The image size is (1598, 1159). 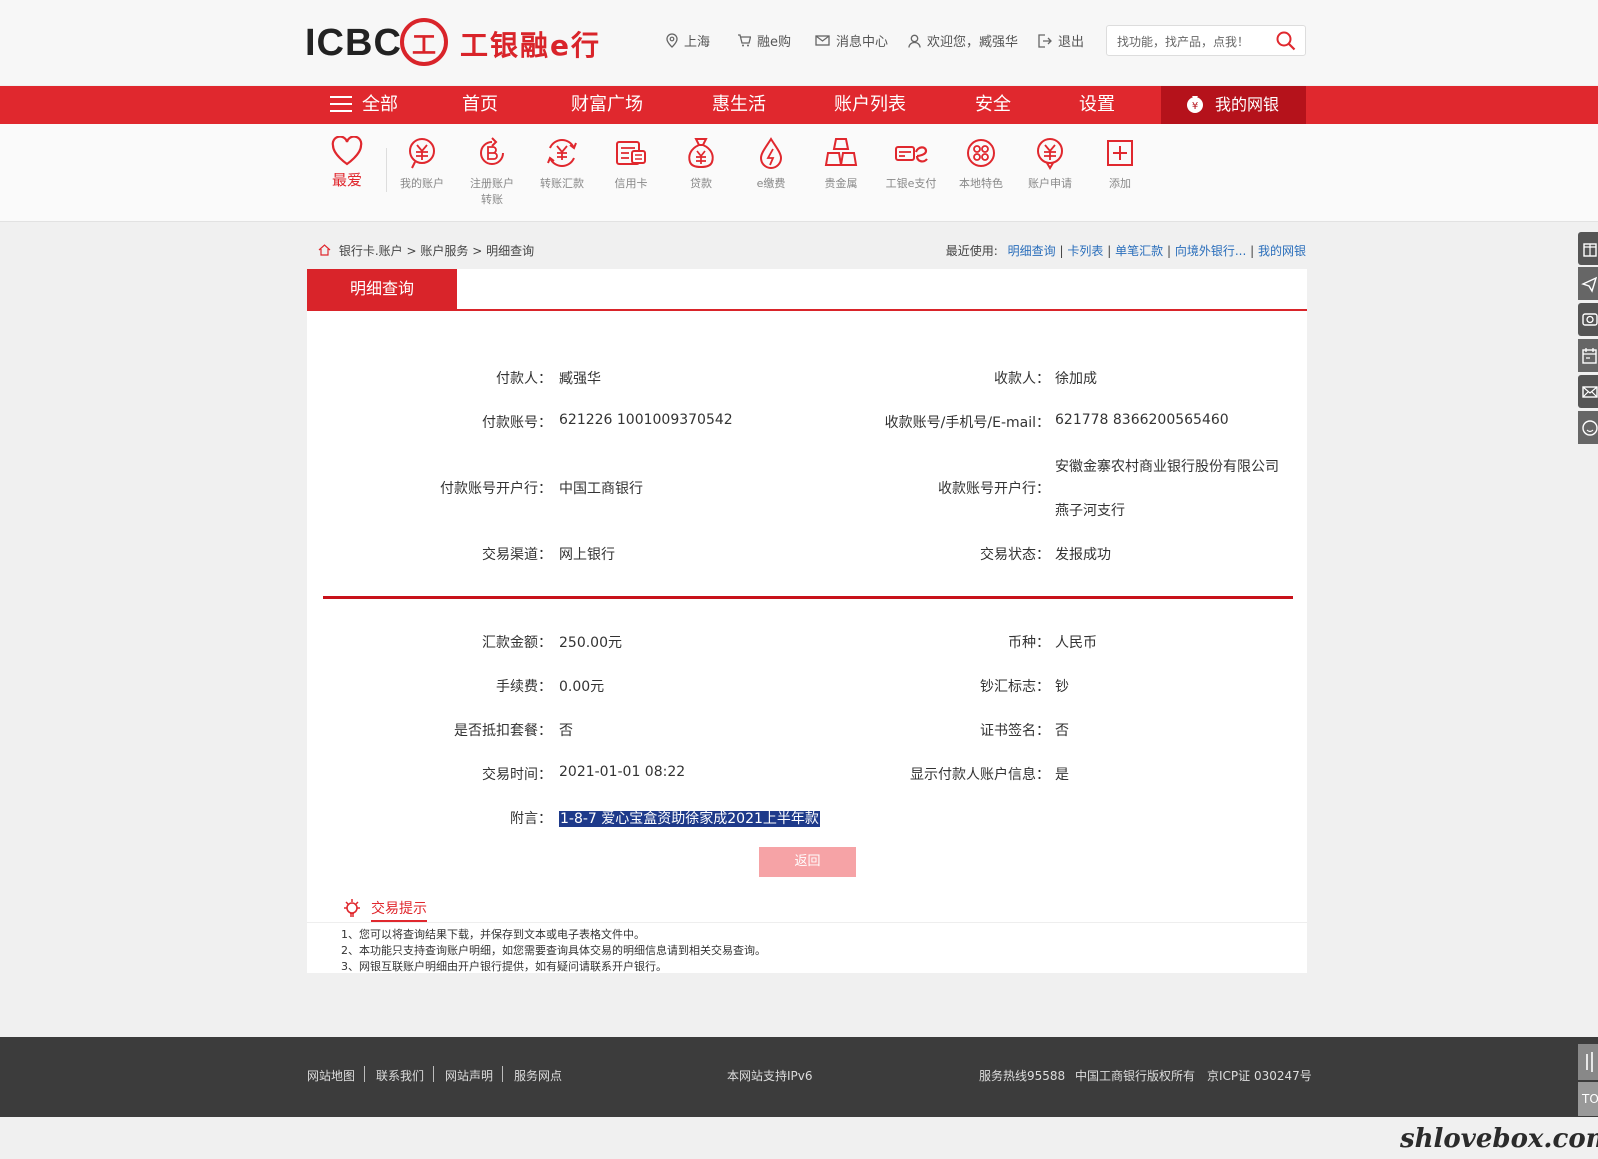 I want to click on user-icon, so click(x=914, y=41).